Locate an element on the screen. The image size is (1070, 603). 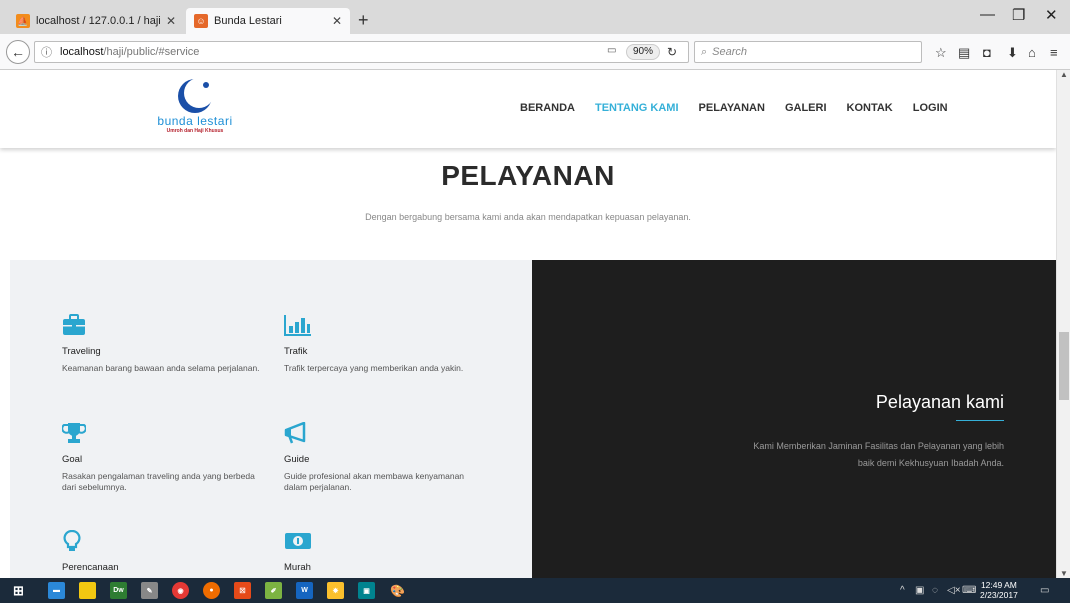
url-bar: ⓘ localhost/haji/public/#service is located at coordinates (361, 52).